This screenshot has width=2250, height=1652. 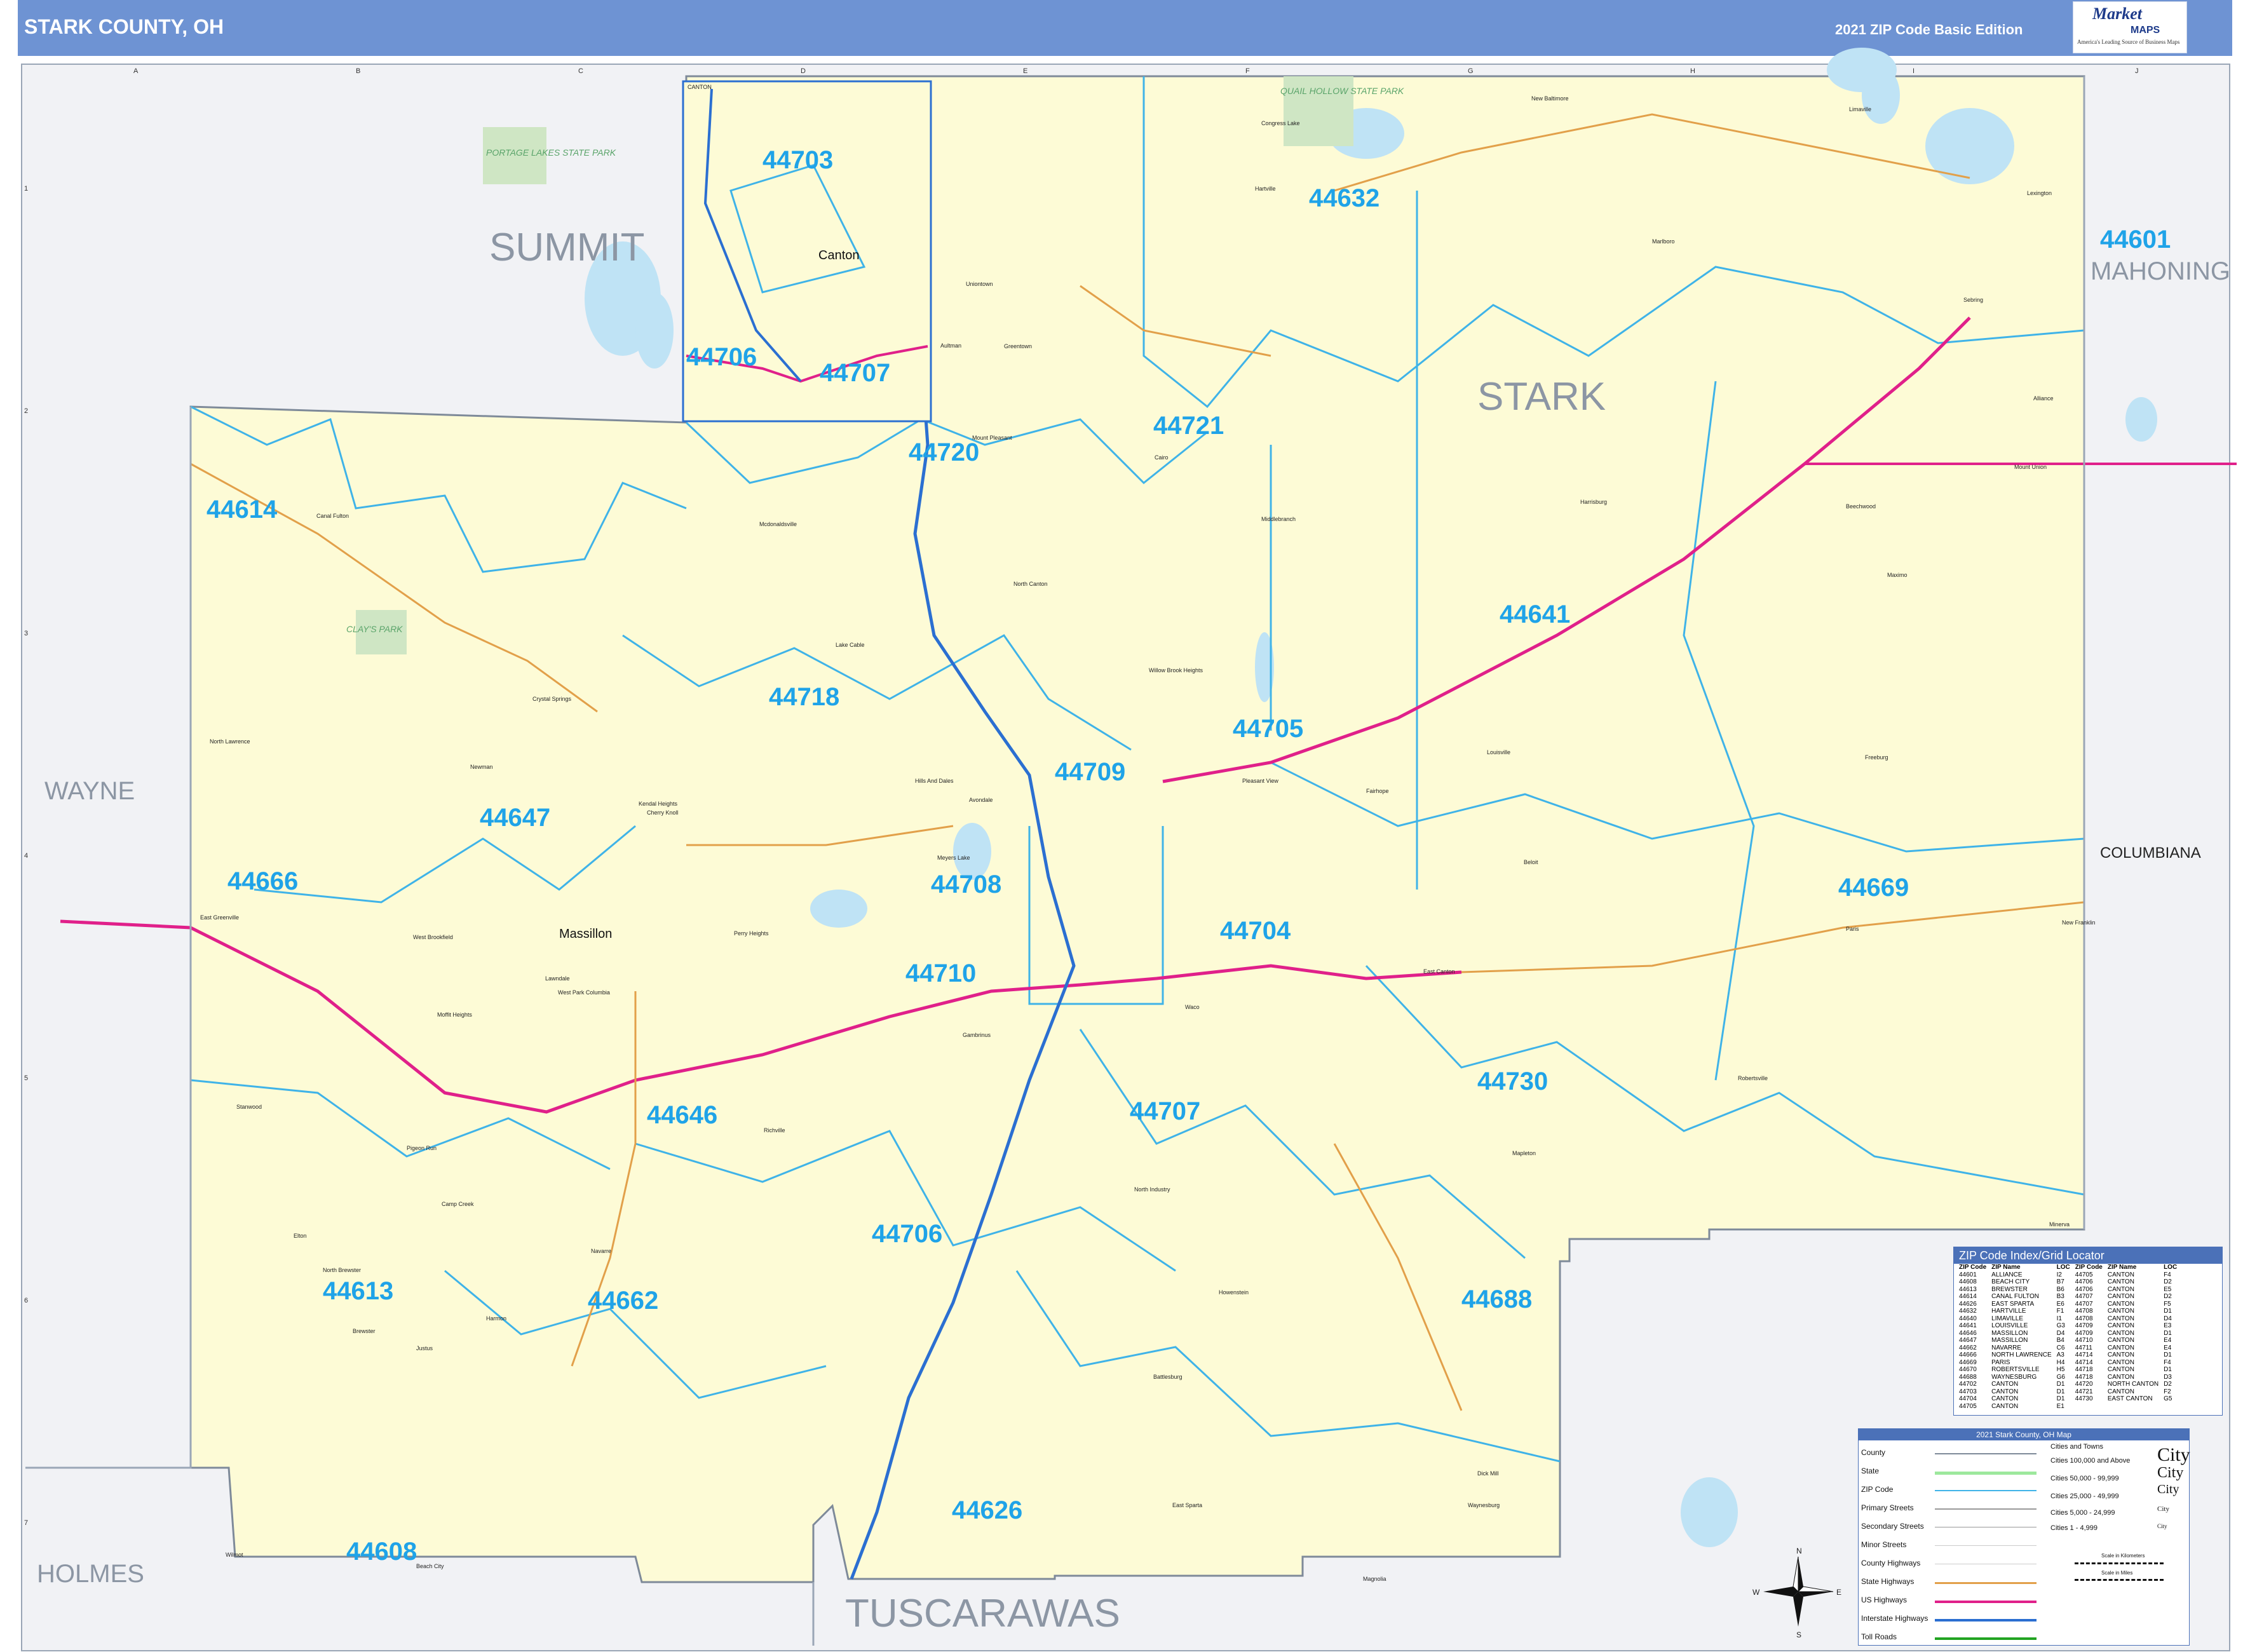 I want to click on index-cell: D1, so click(x=2168, y=1354).